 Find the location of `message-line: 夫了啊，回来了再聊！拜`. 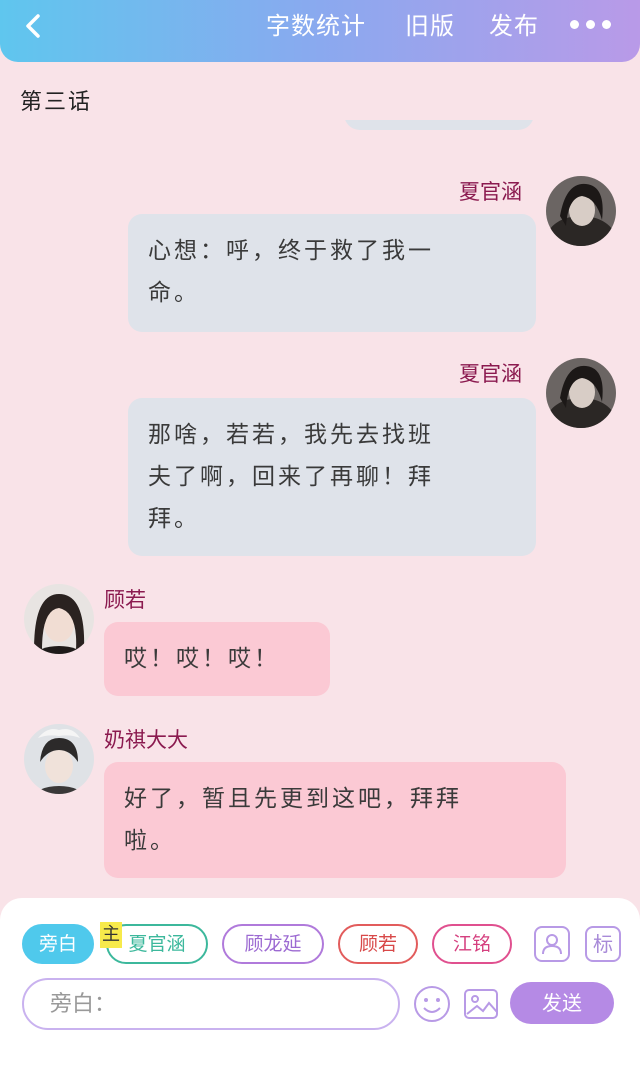

message-line: 夫了啊，回来了再聊！拜 is located at coordinates (291, 477).